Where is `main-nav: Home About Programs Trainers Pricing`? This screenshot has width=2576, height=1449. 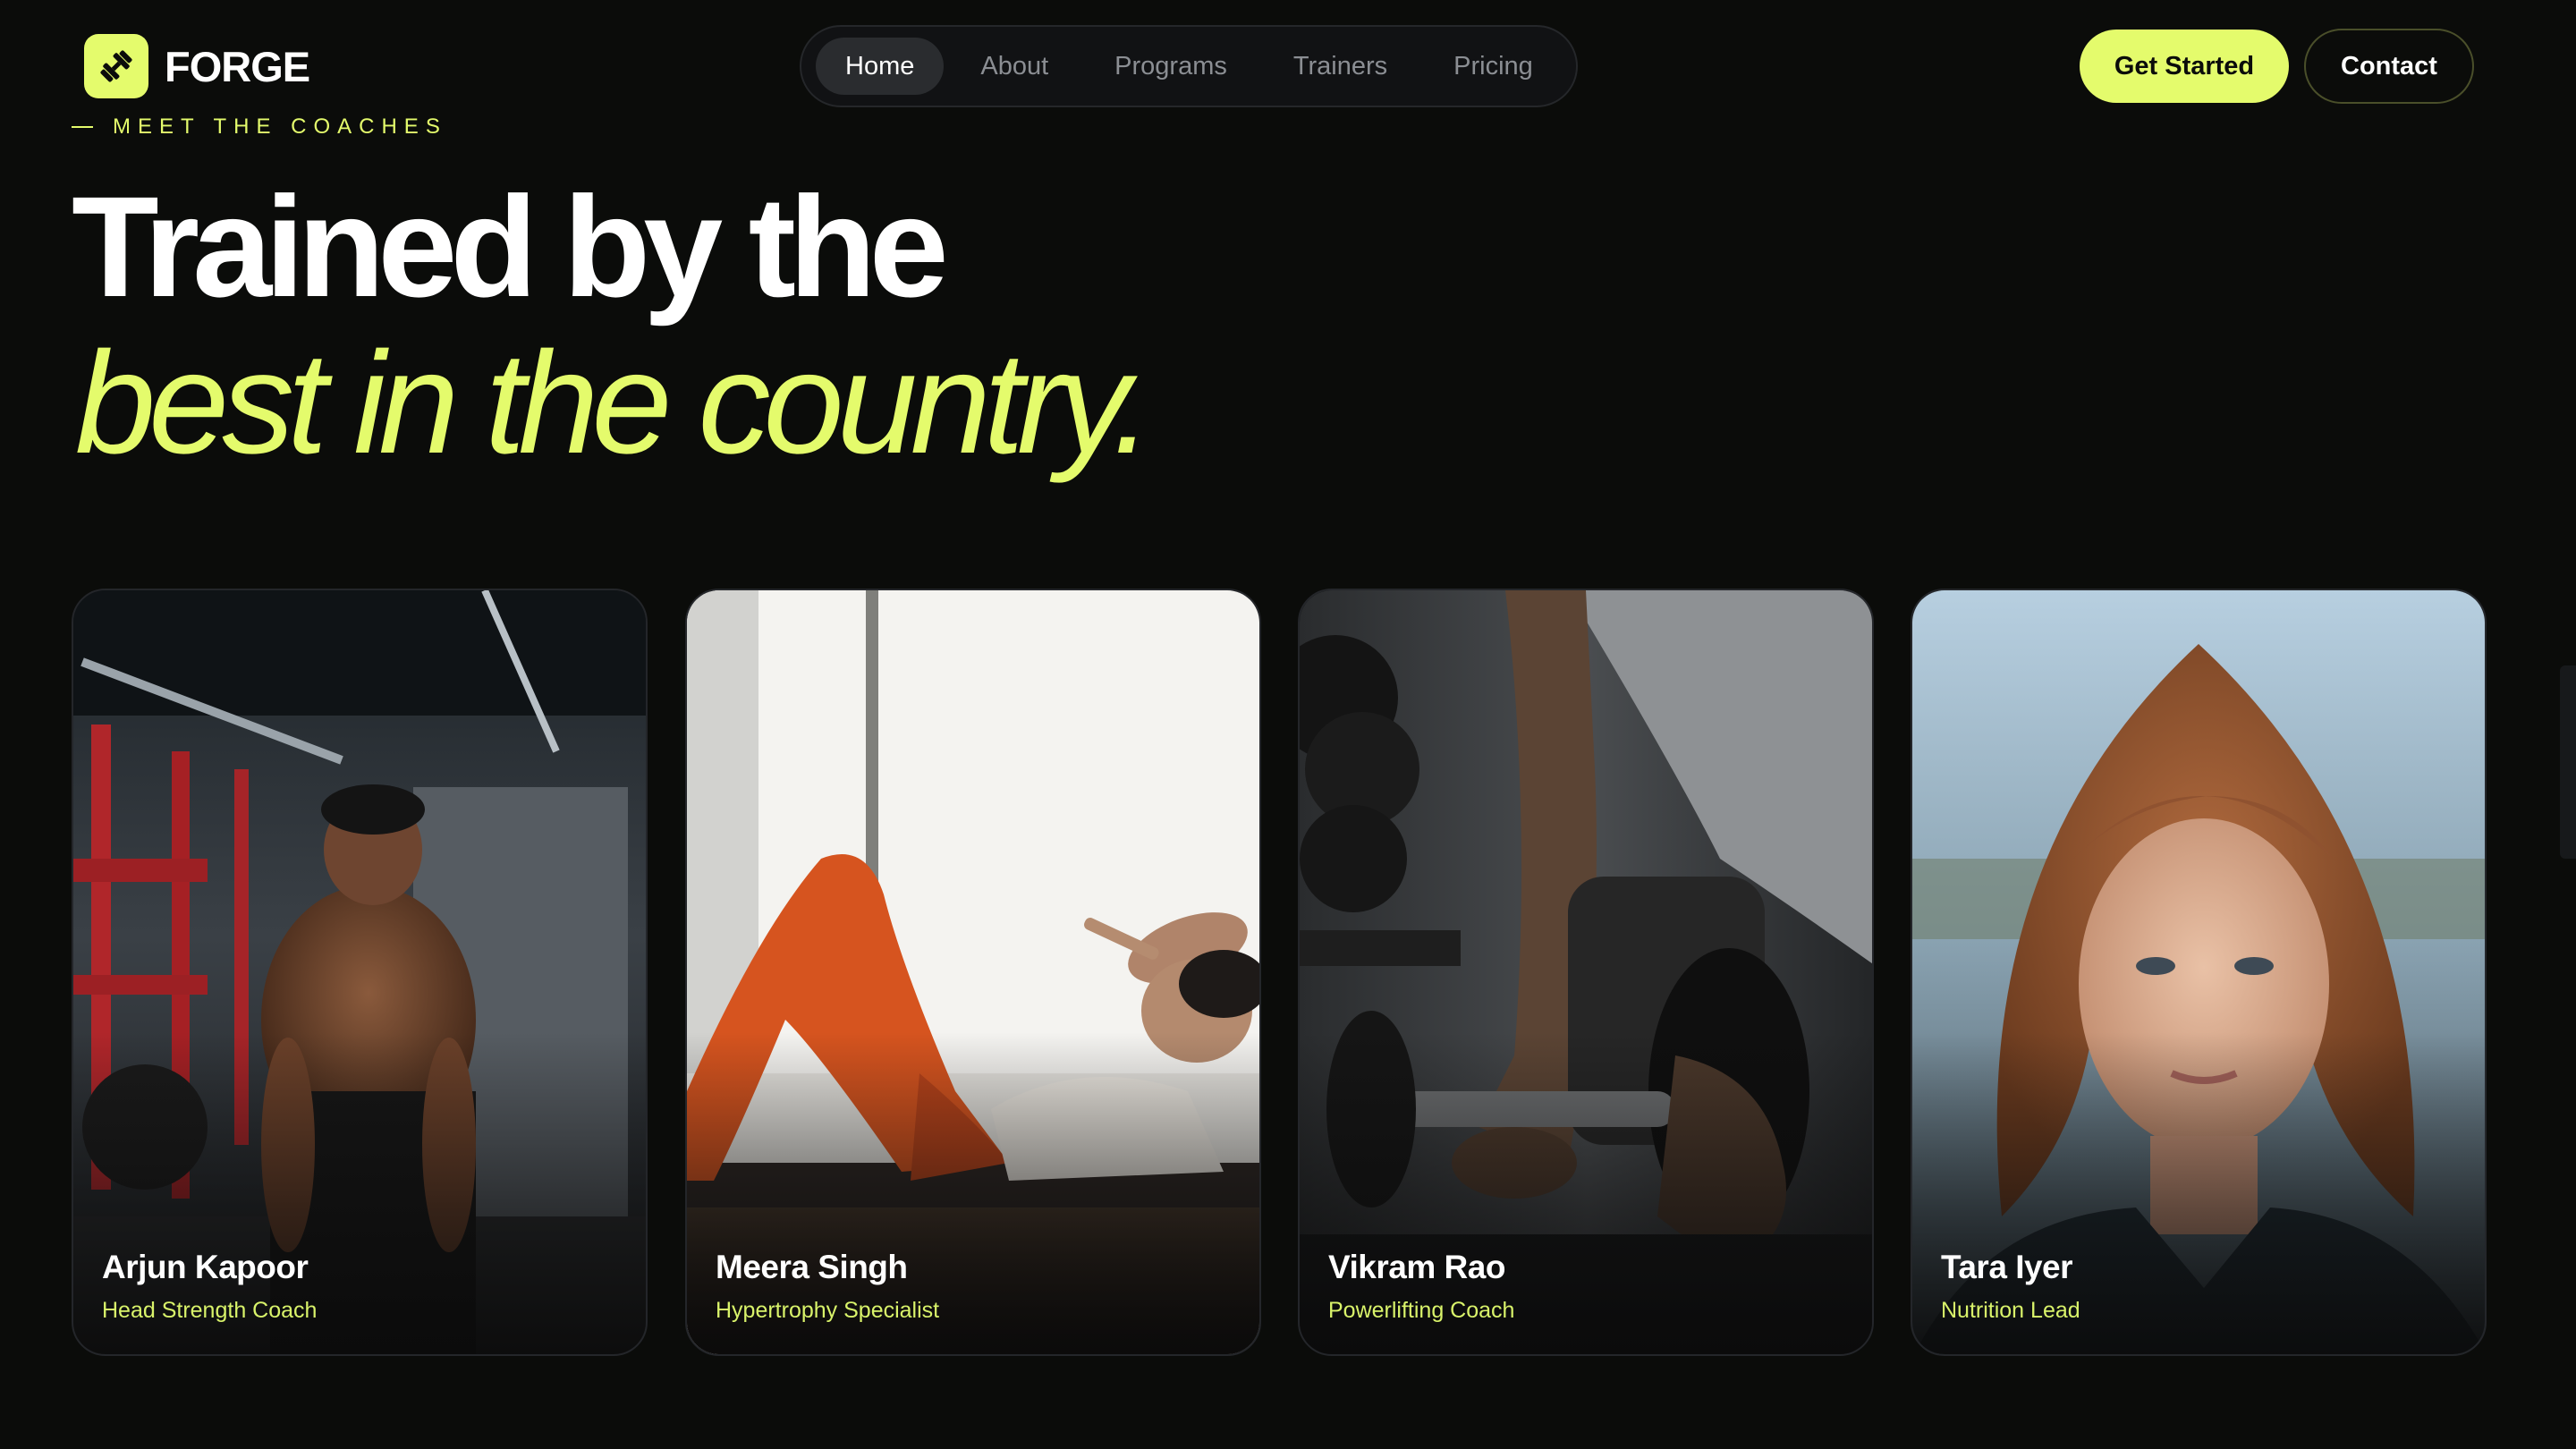 main-nav: Home About Programs Trainers Pricing is located at coordinates (1189, 66).